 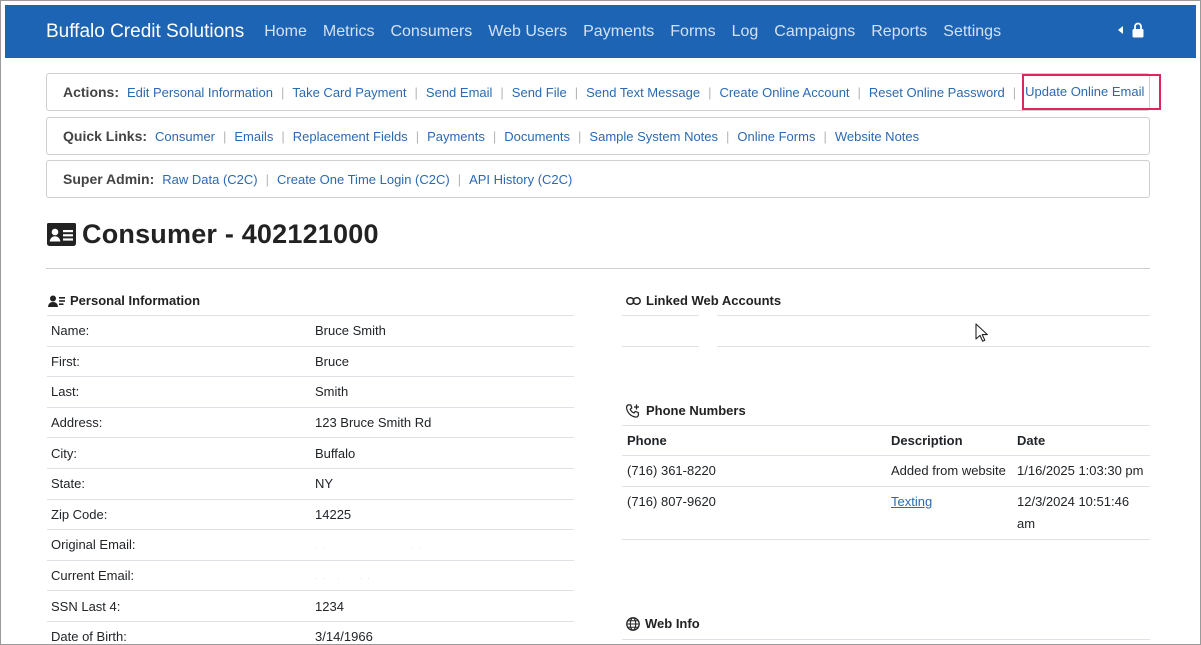 What do you see at coordinates (310, 606) in the screenshot?
I see `table-row: SSN Last 4: 1234` at bounding box center [310, 606].